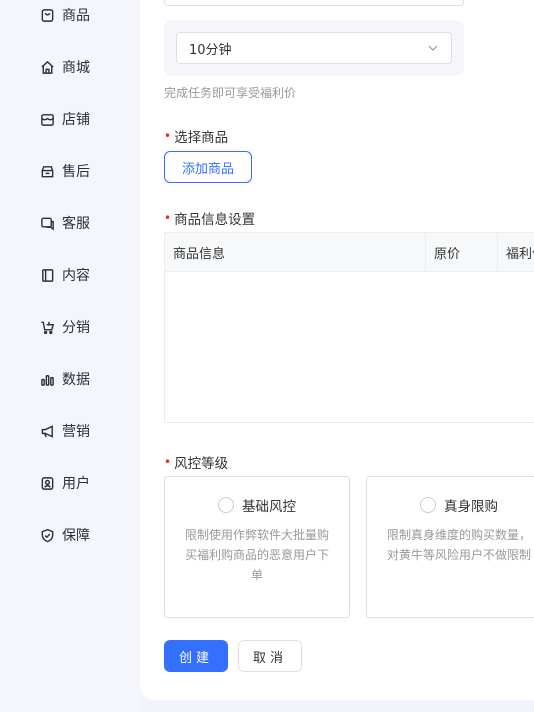  I want to click on risk-option-description: 限制使用作弊软件大批量购买福利购商品的恶意用户下单, so click(256, 555).